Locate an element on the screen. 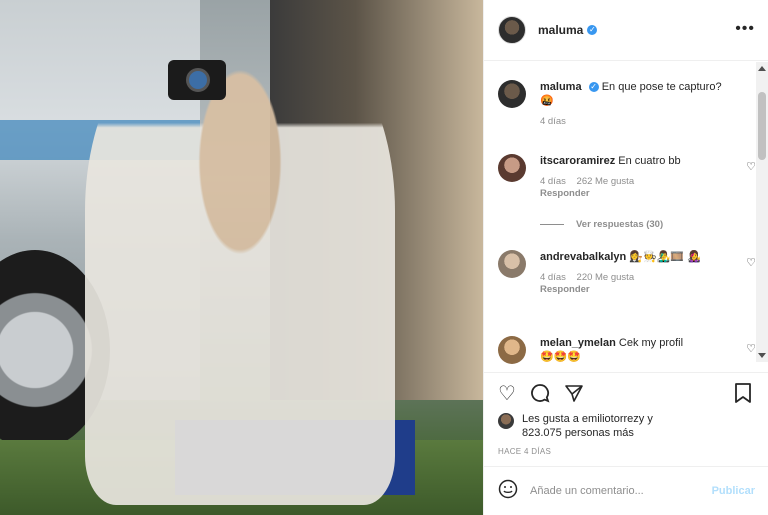 The width and height of the screenshot is (768, 515). camera is located at coordinates (197, 80).